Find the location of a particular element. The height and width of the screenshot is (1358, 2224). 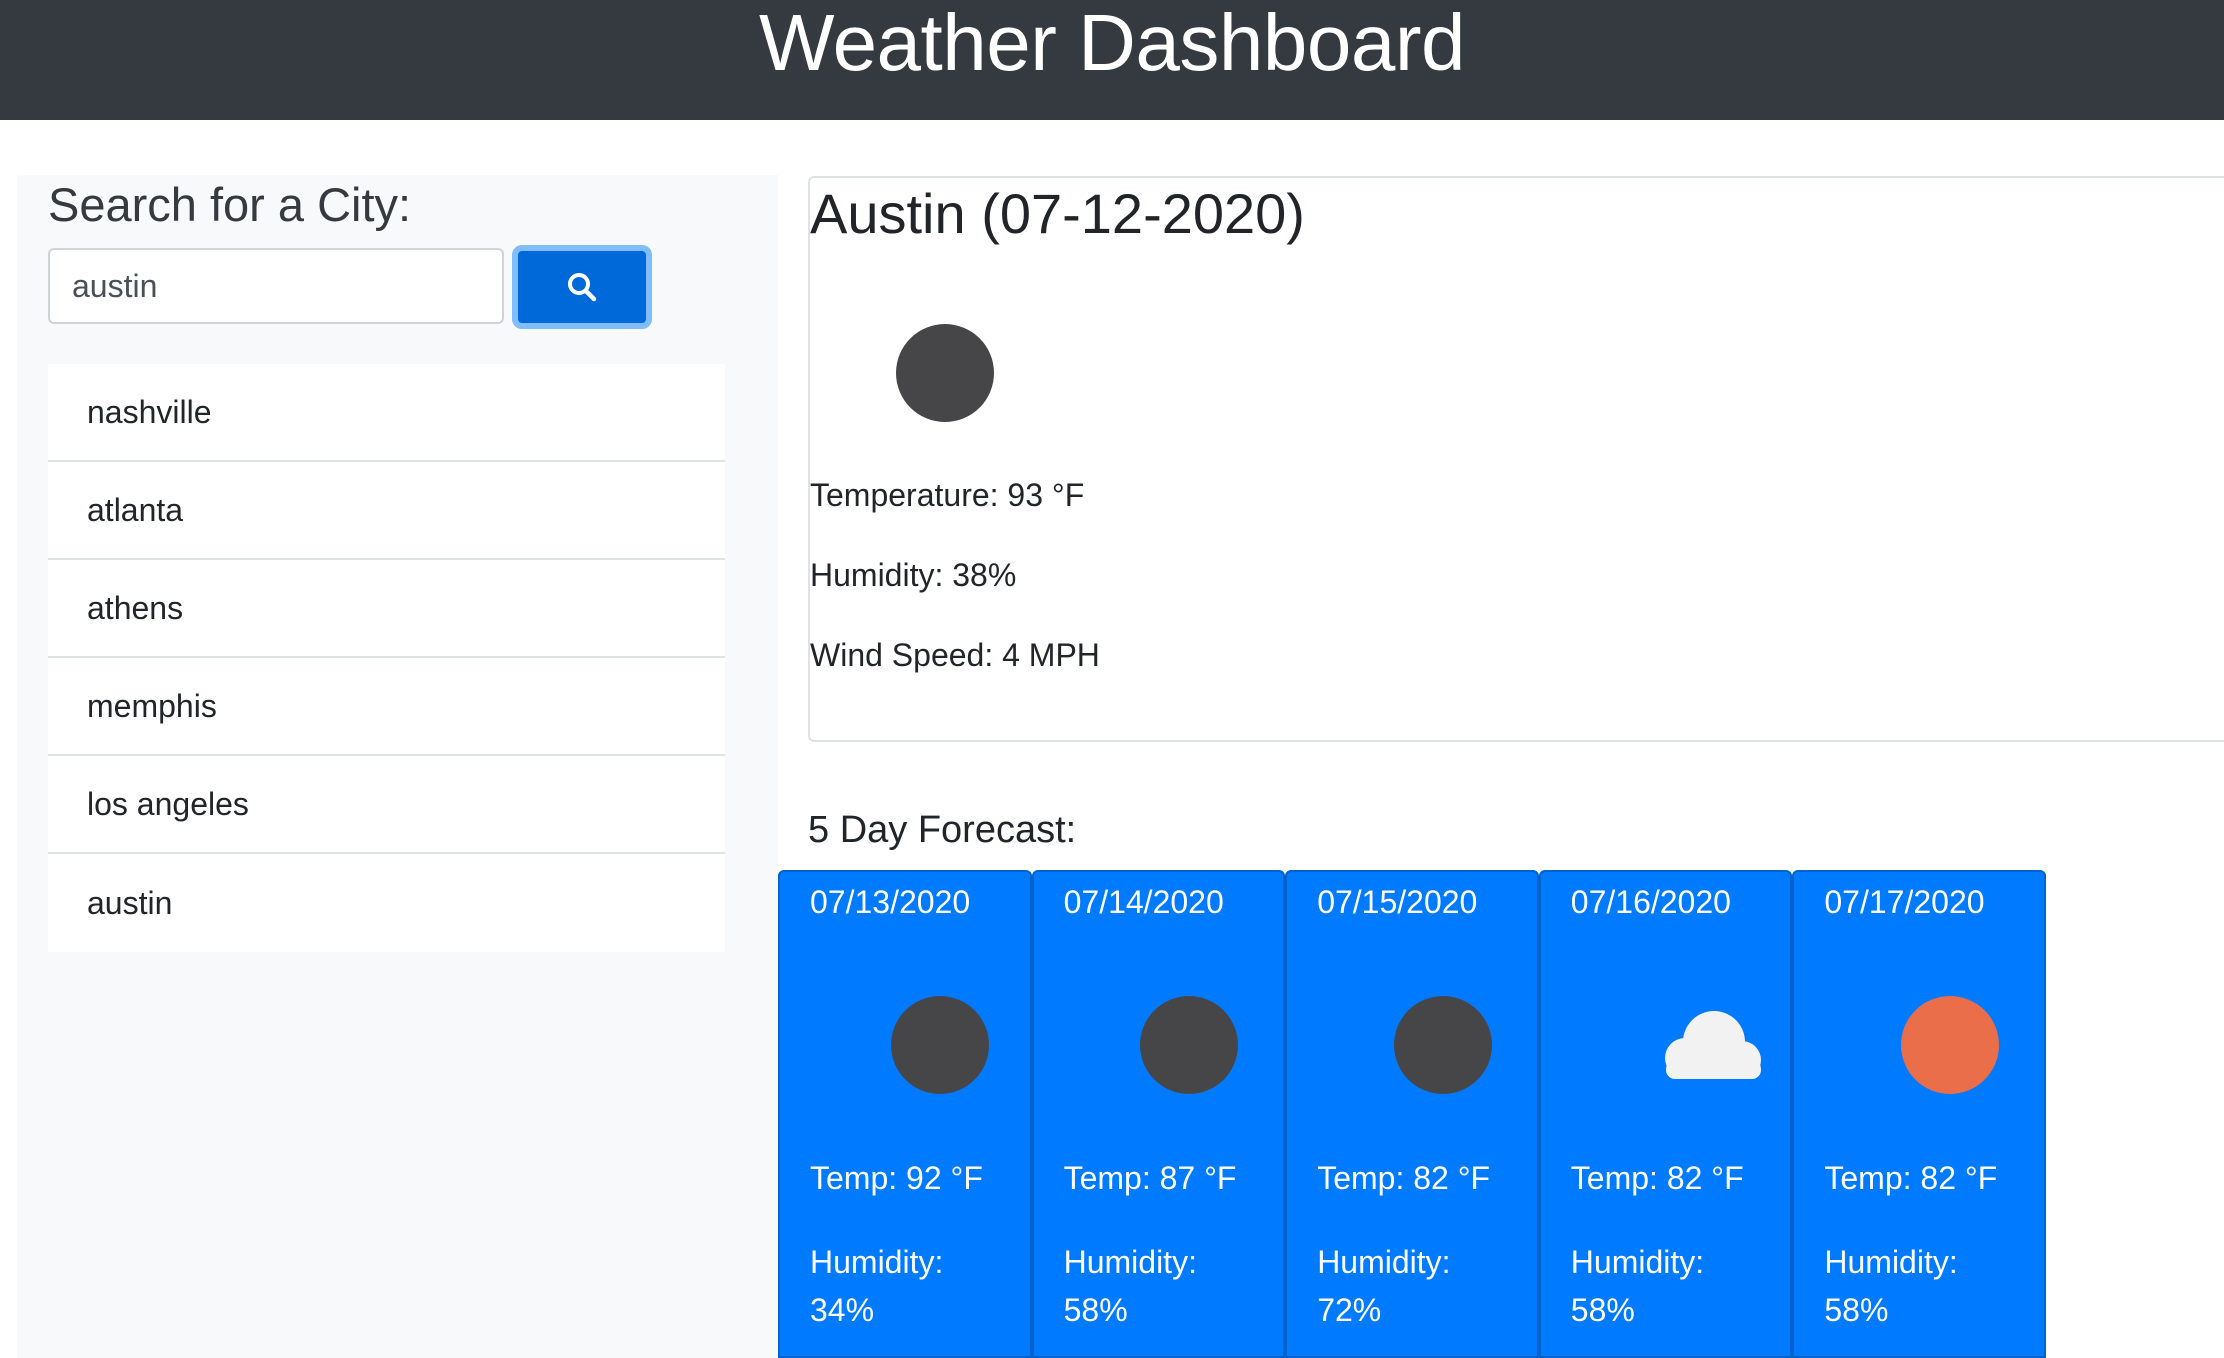

forecast-card: 07/13/2020 Temp: 92 °F Humidity: 34% is located at coordinates (905, 1114).